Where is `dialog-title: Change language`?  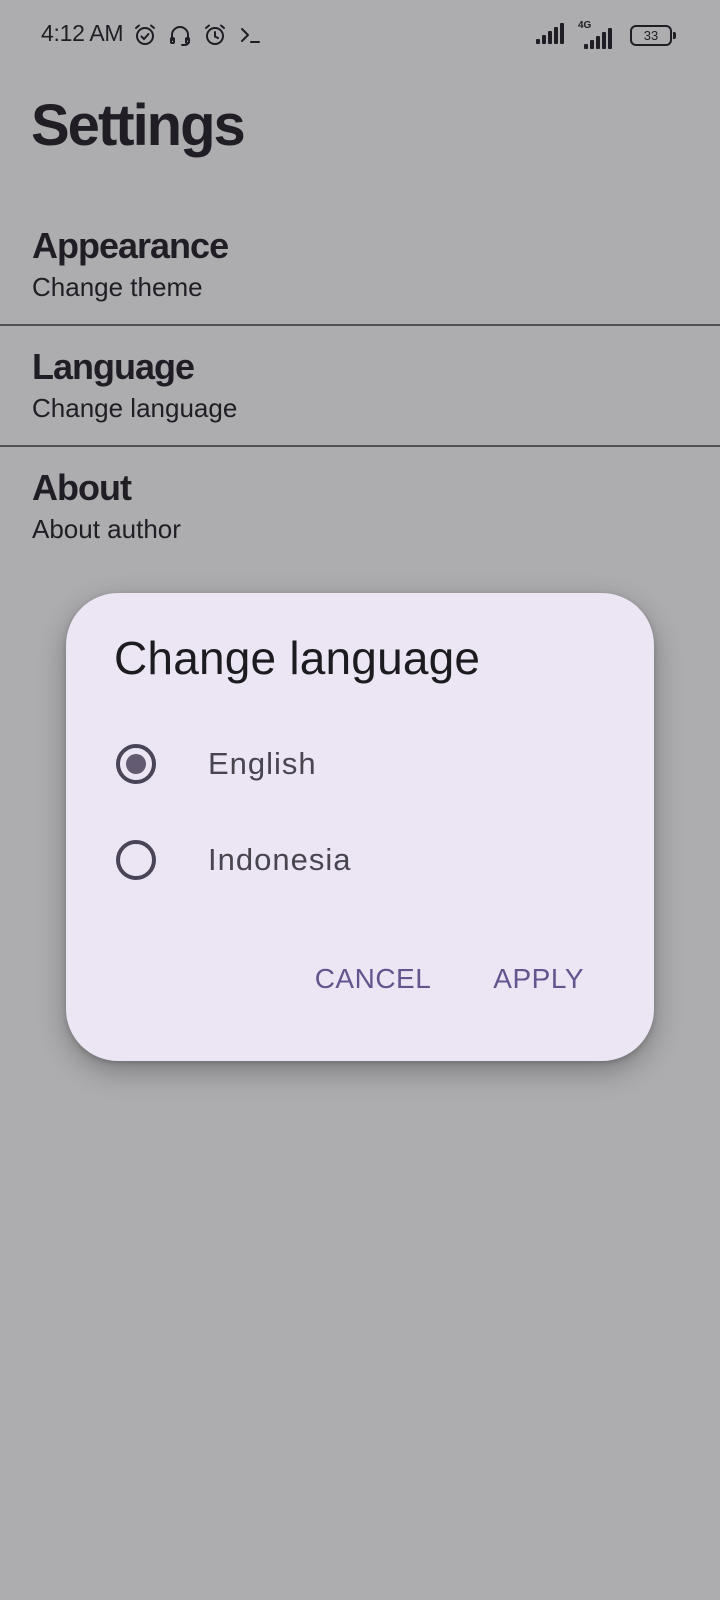 dialog-title: Change language is located at coordinates (297, 658).